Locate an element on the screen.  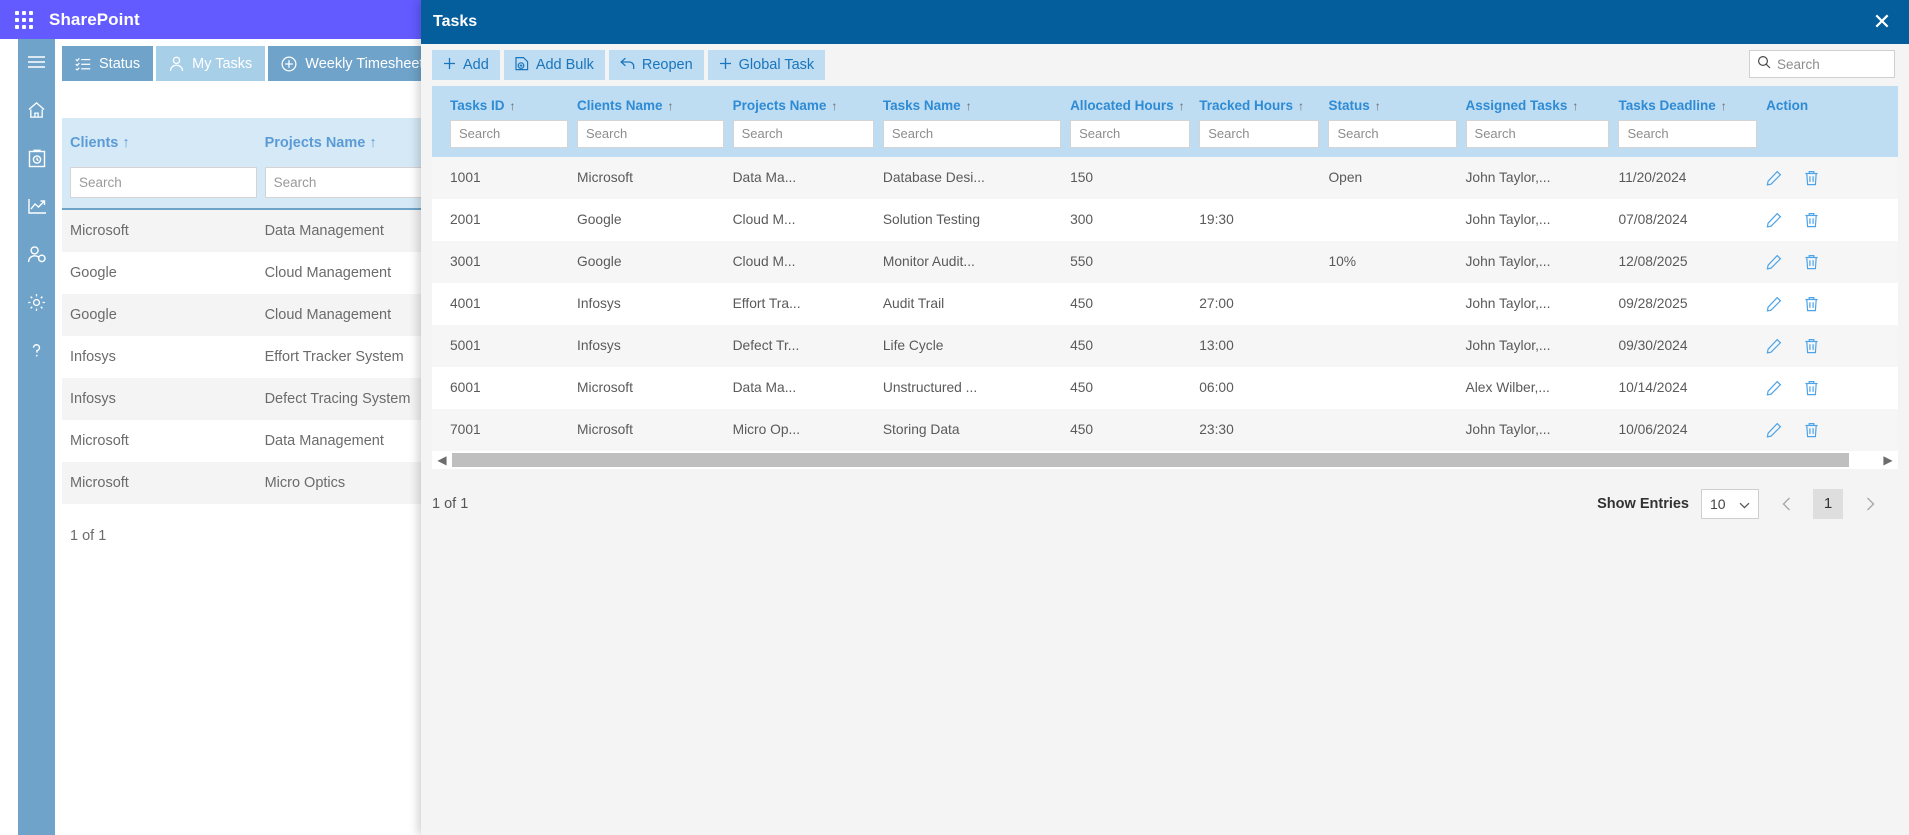
bg-cell-client: Microsoft is located at coordinates (99, 483).